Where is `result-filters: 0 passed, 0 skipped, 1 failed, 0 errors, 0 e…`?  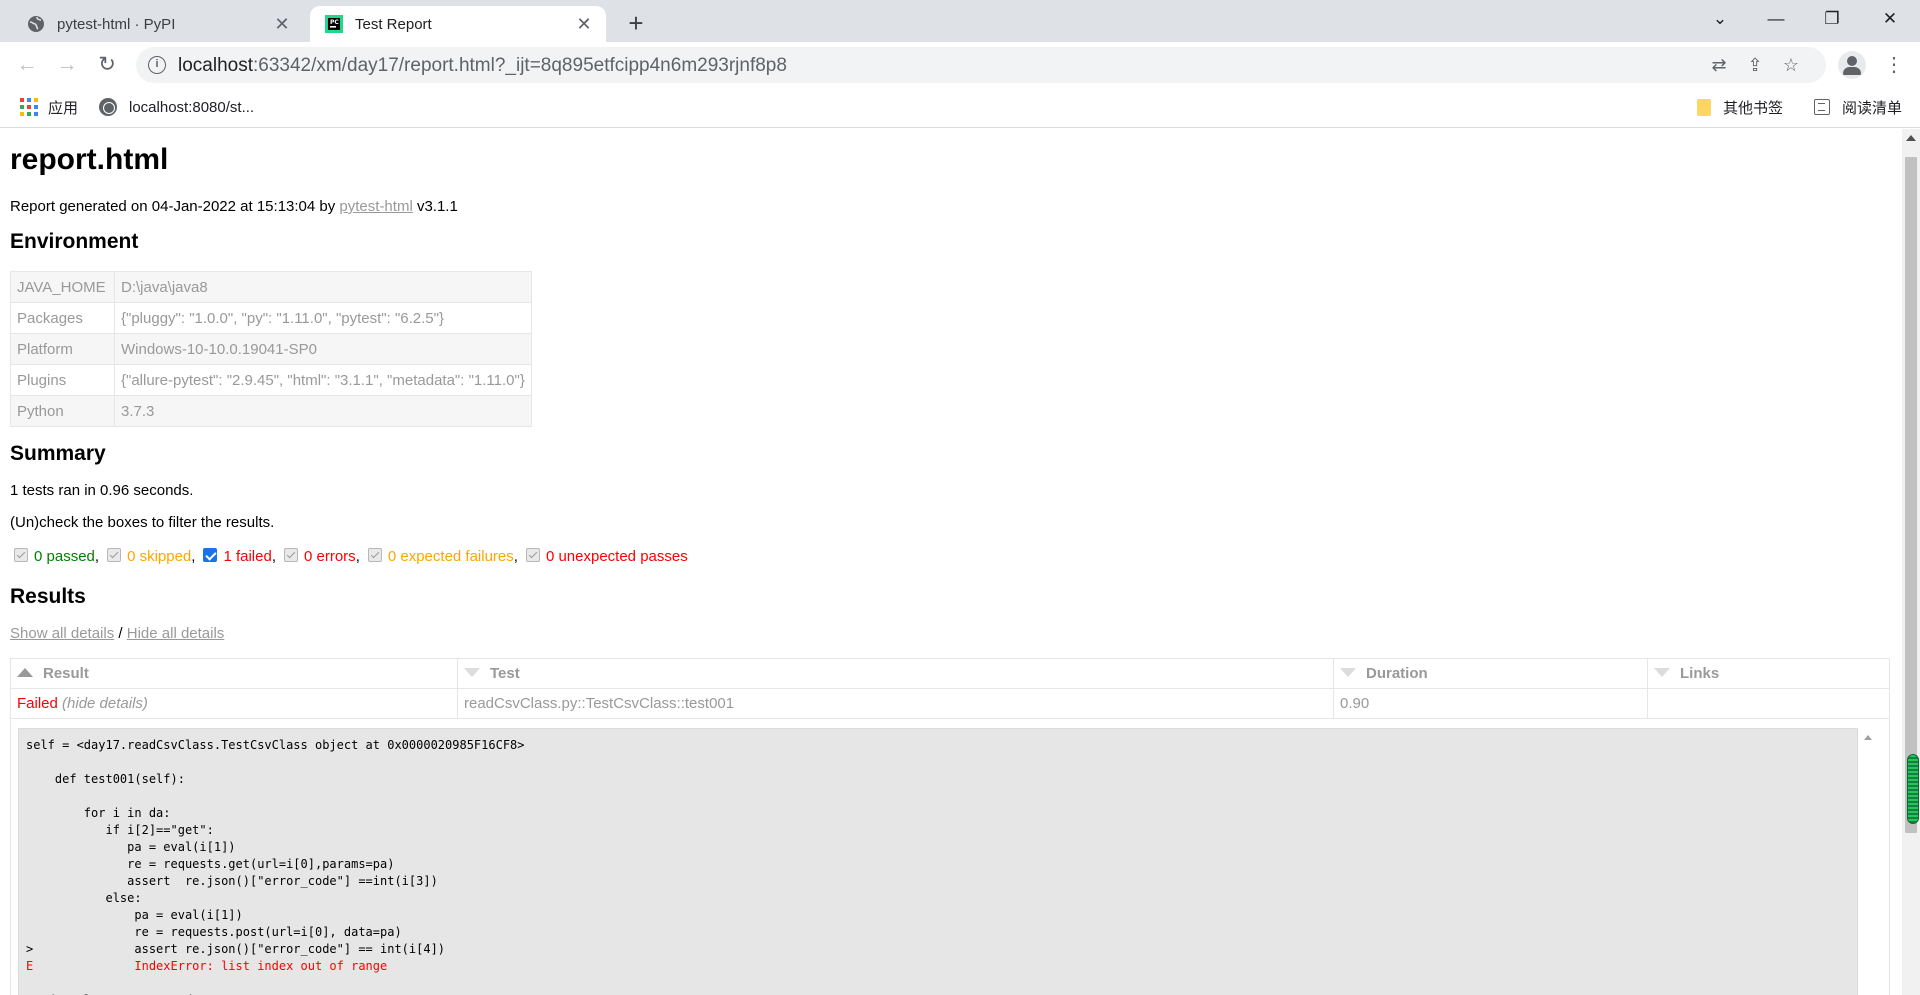 result-filters: 0 passed, 0 skipped, 1 failed, 0 errors, 0 e… is located at coordinates (355, 556).